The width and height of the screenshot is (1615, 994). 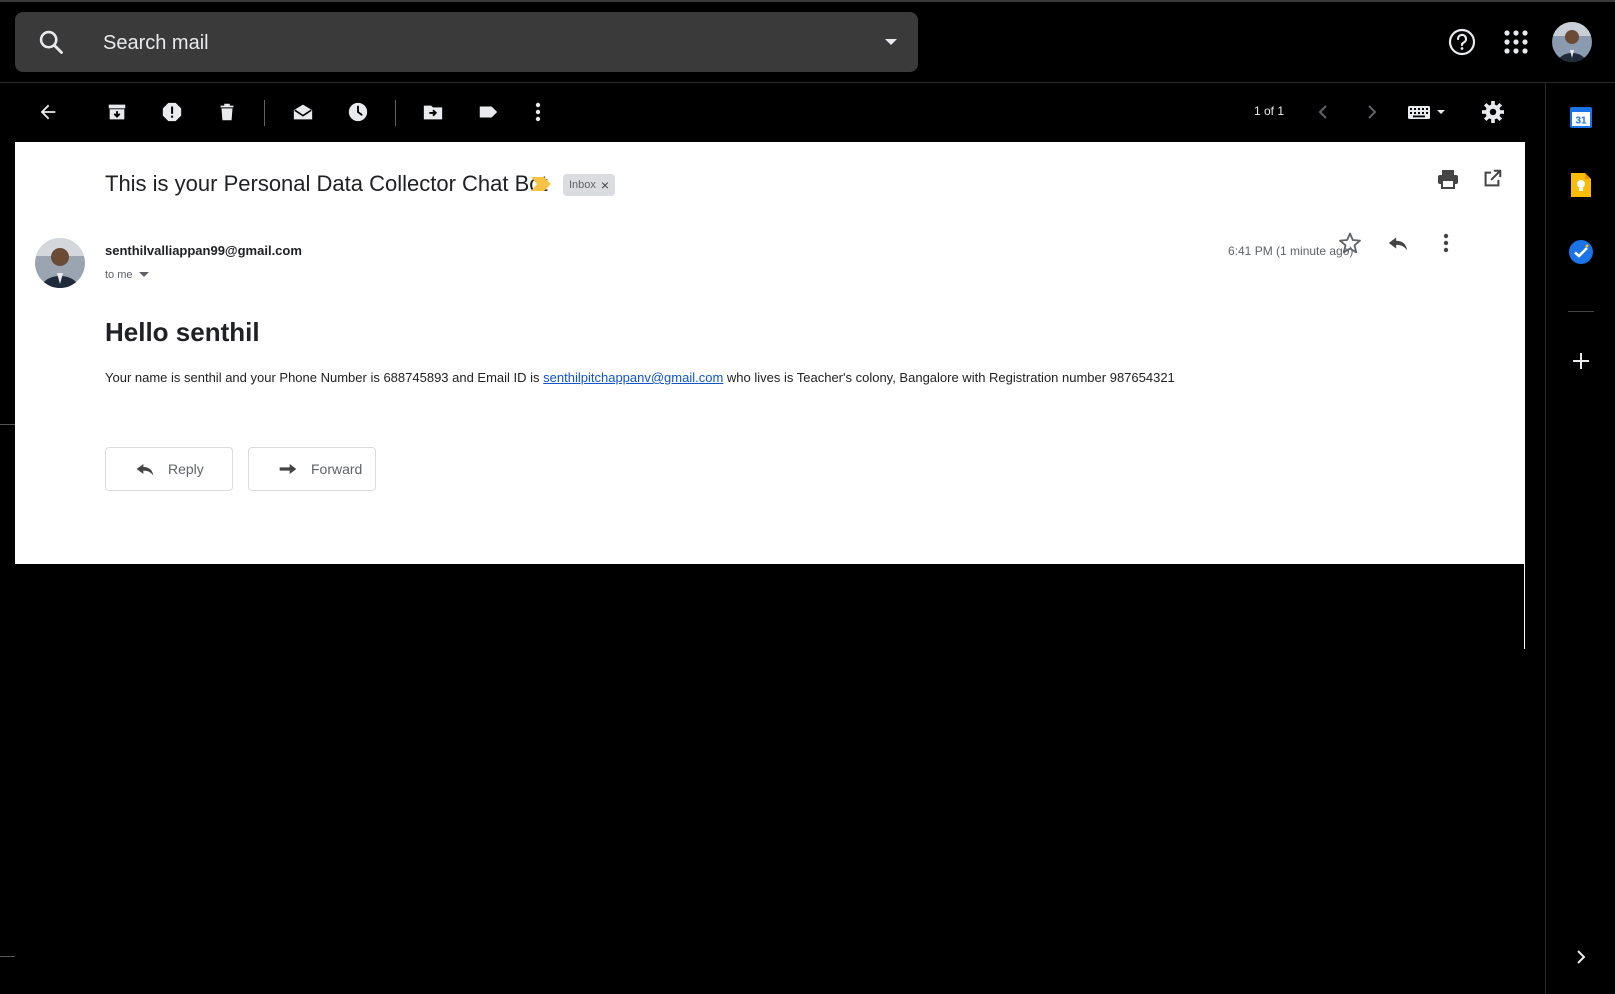 What do you see at coordinates (1572, 42) in the screenshot?
I see `account-avatar` at bounding box center [1572, 42].